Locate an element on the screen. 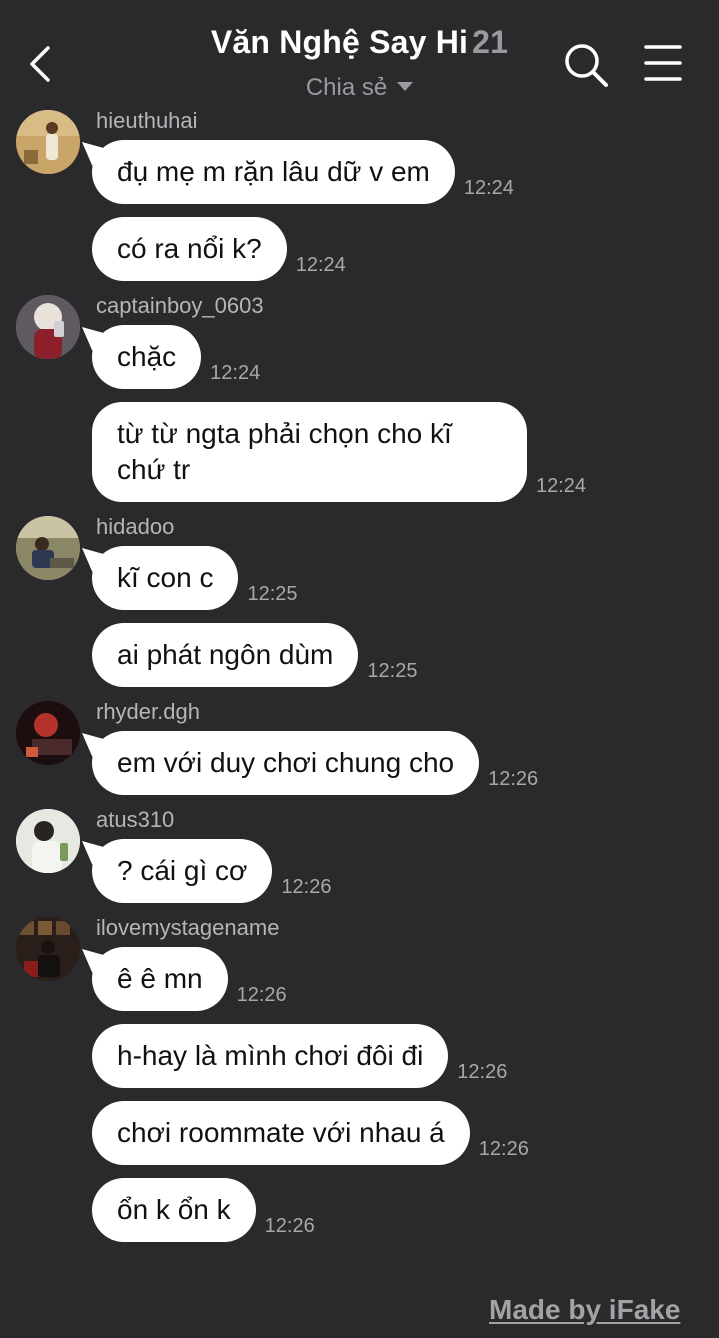  subtitle-label: Chia sẻ is located at coordinates (346, 87).